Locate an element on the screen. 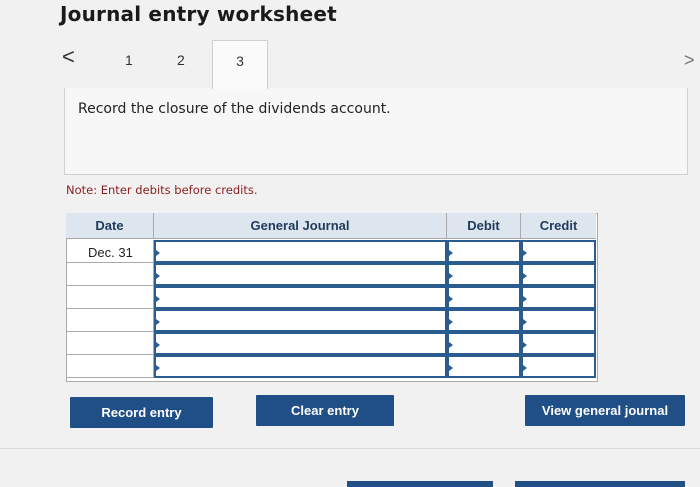  clear-entry-button: Clear entry is located at coordinates (325, 410).